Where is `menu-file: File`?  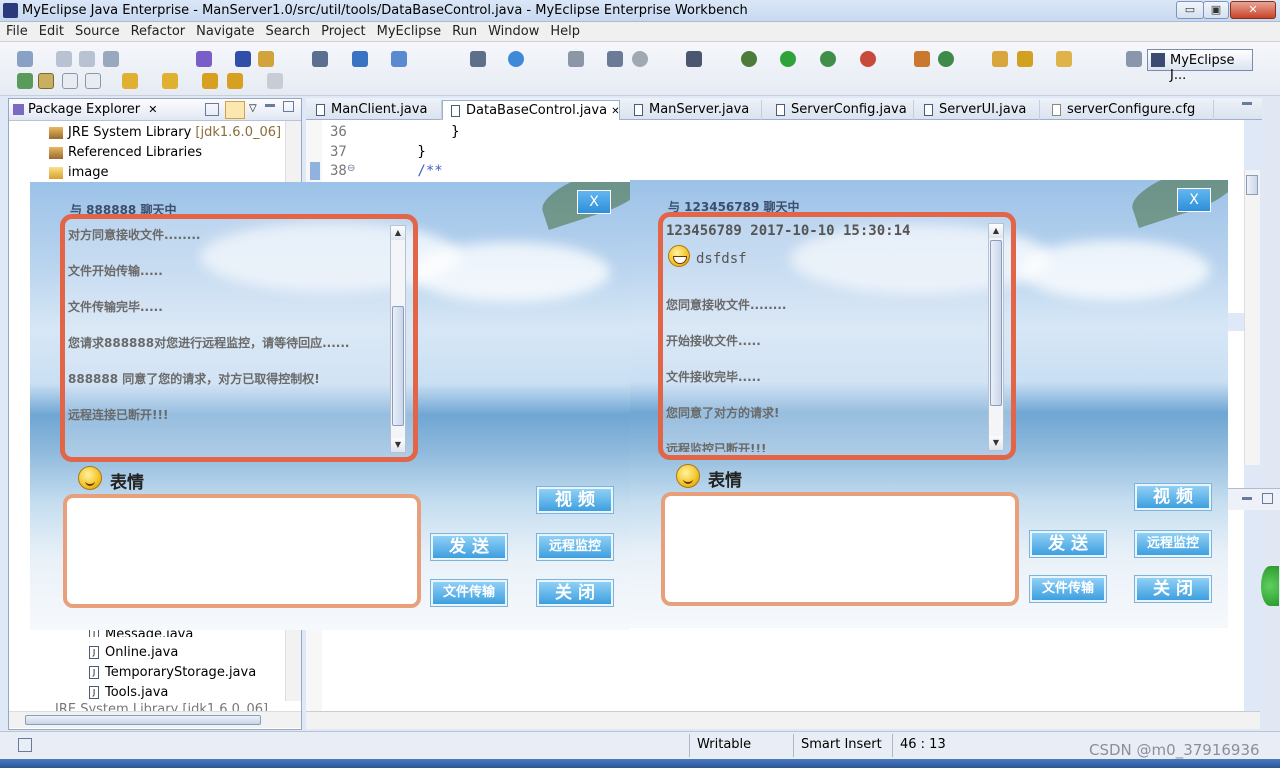
menu-file: File is located at coordinates (16, 30).